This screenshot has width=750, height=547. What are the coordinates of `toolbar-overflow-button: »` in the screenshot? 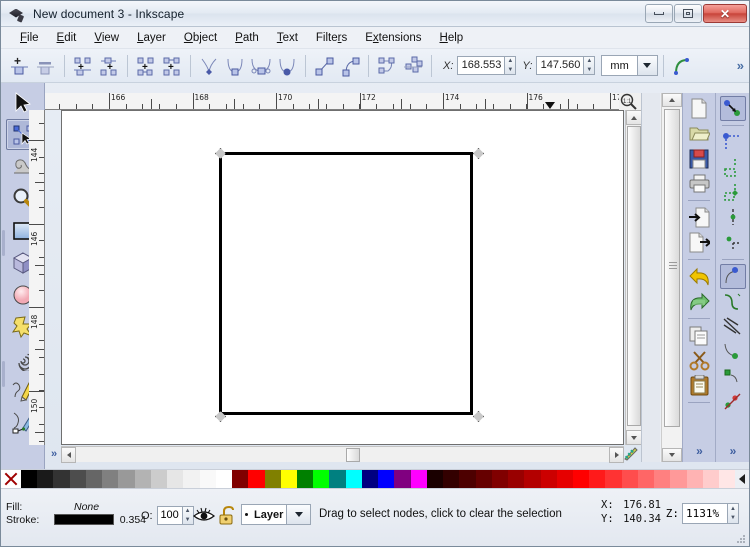 It's located at (740, 65).